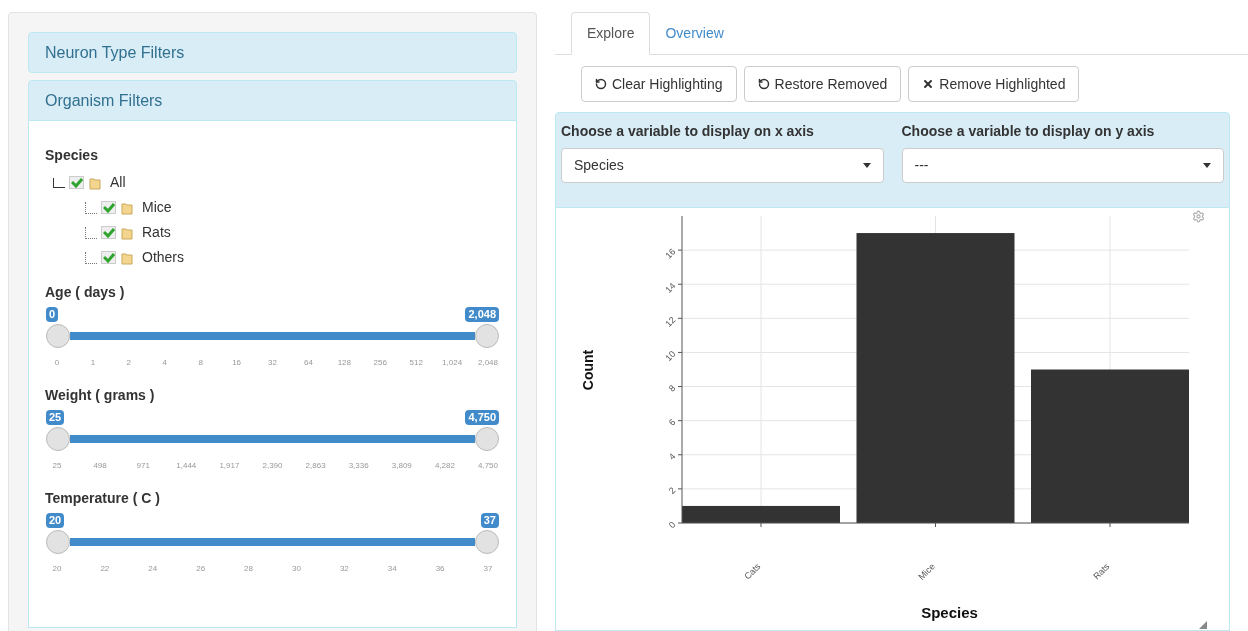 This screenshot has width=1248, height=631. Describe the element at coordinates (272, 100) in the screenshot. I see `accordion-header: Organism Filters` at that location.